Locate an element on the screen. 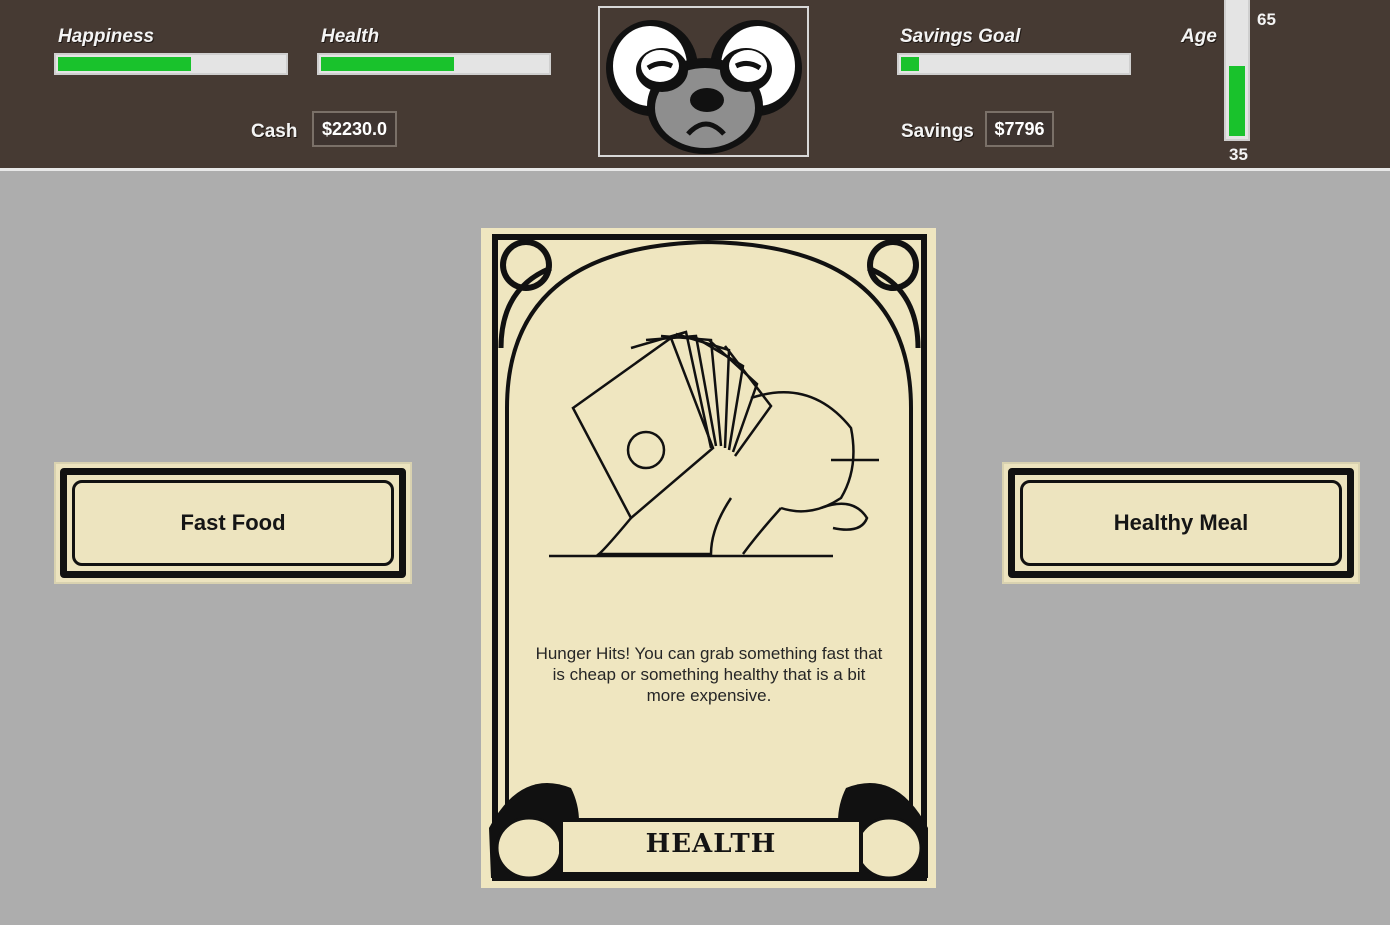  happiness-label: Happiness is located at coordinates (106, 36).